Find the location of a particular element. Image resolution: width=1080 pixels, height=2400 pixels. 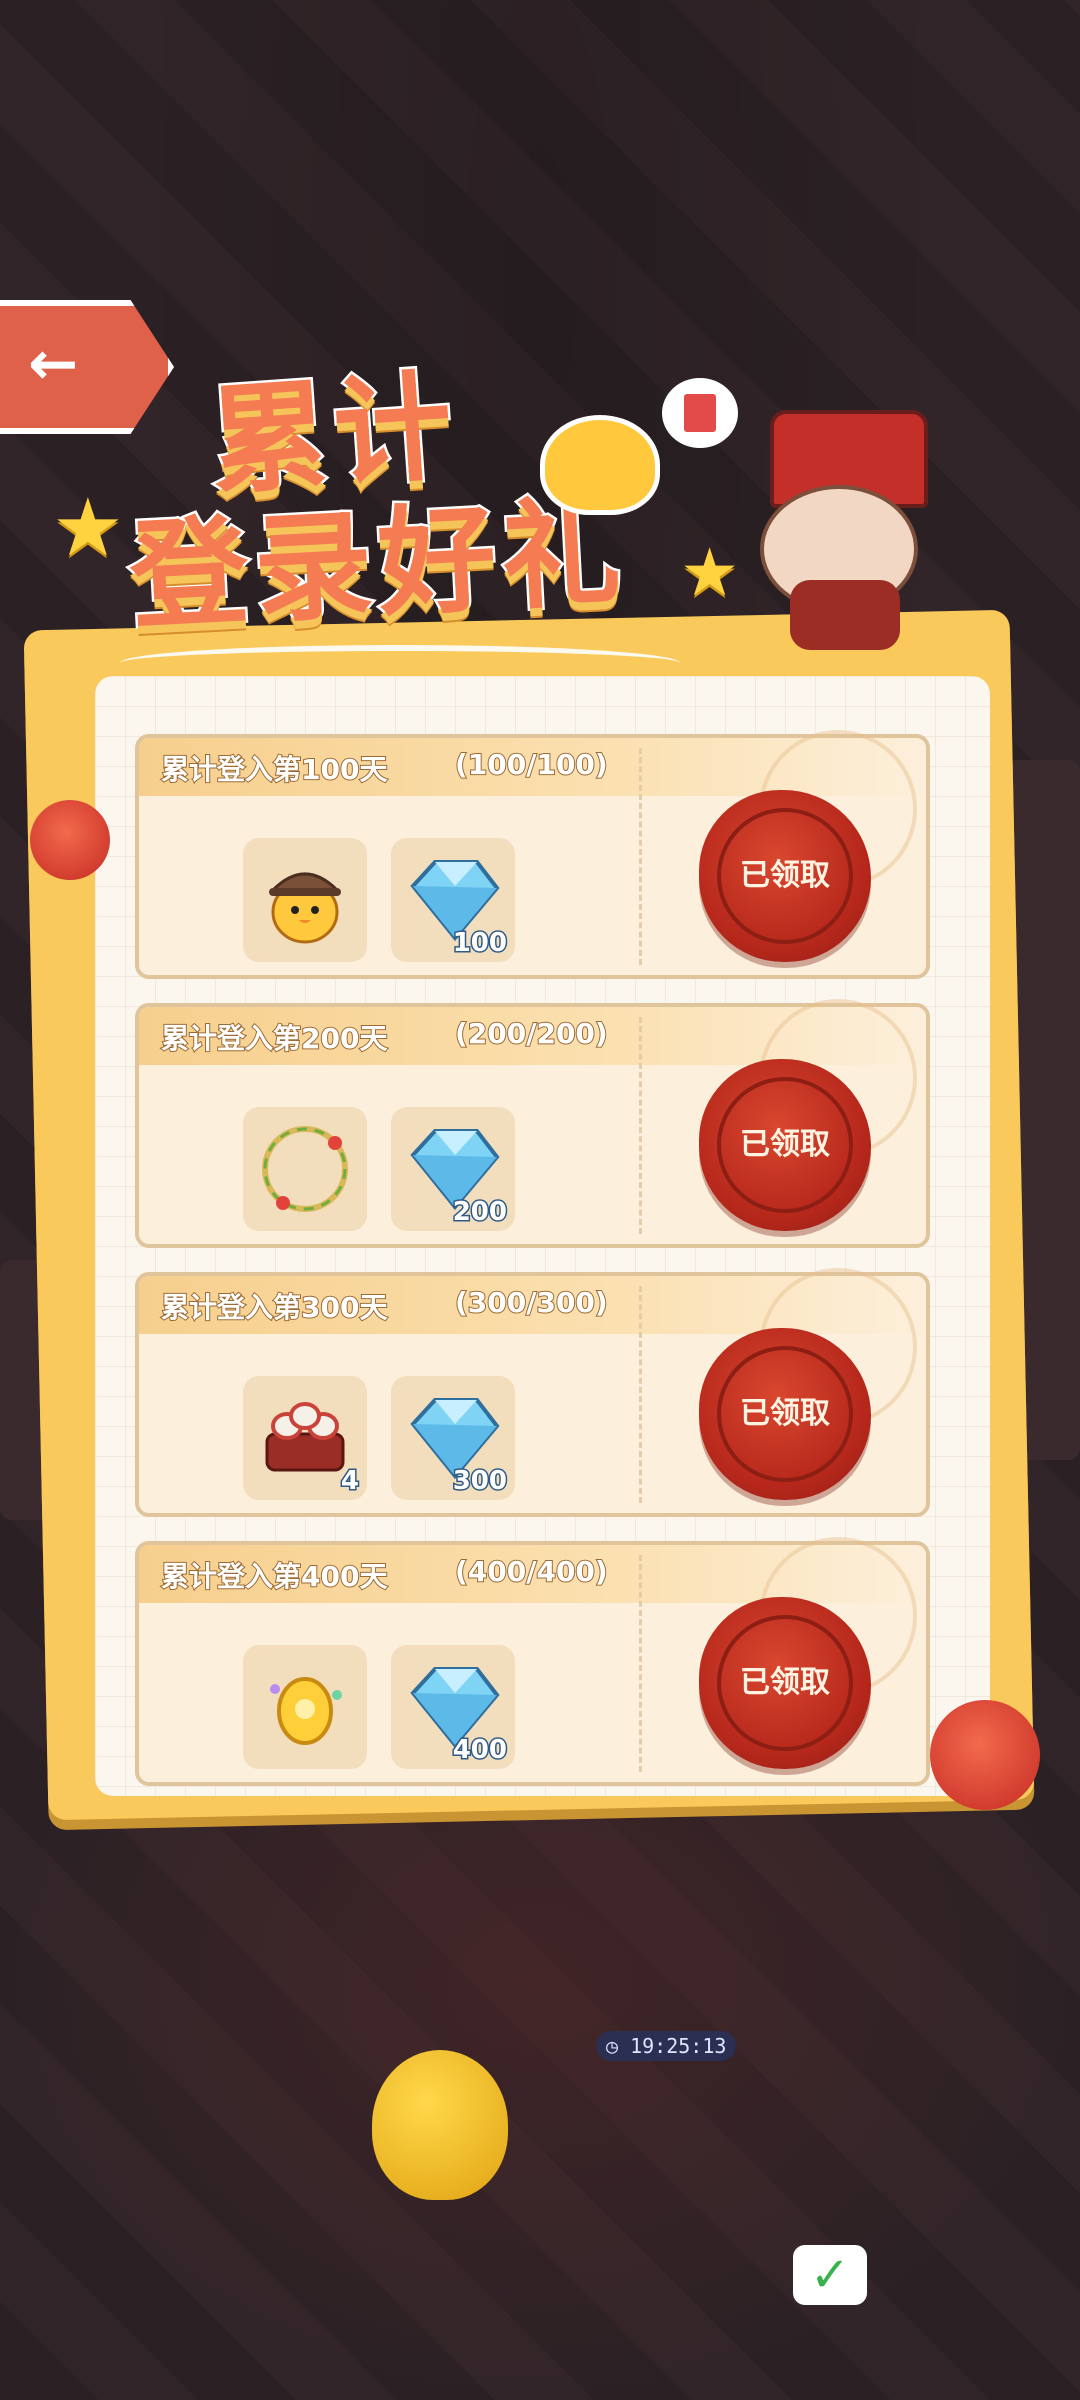

reward-item-qty: 300 is located at coordinates (479, 1481).